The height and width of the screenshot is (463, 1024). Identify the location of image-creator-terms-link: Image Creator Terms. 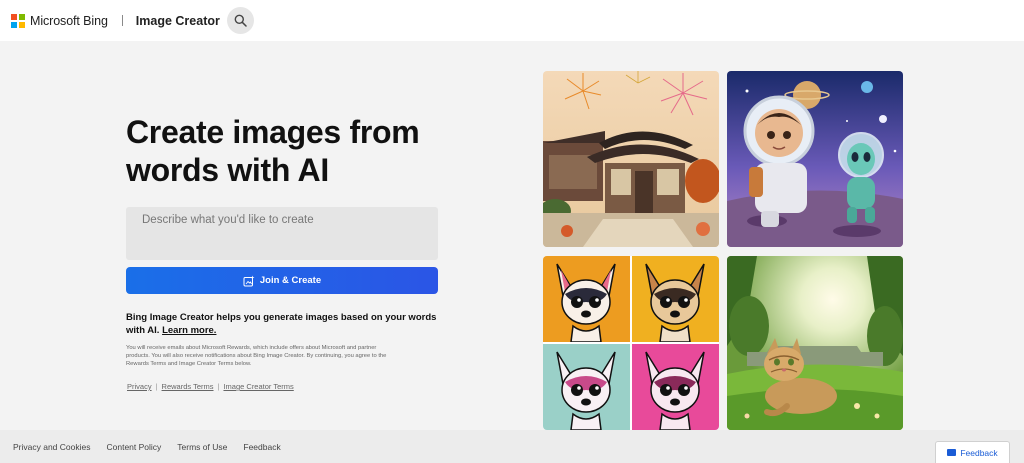
(258, 386).